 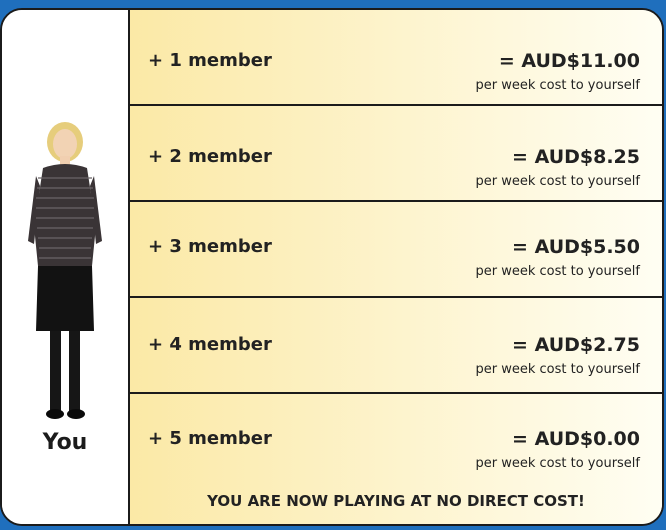 What do you see at coordinates (396, 501) in the screenshot?
I see `no-cost-message: YOU ARE NOW PLAYING AT NO DIRECT COST!` at bounding box center [396, 501].